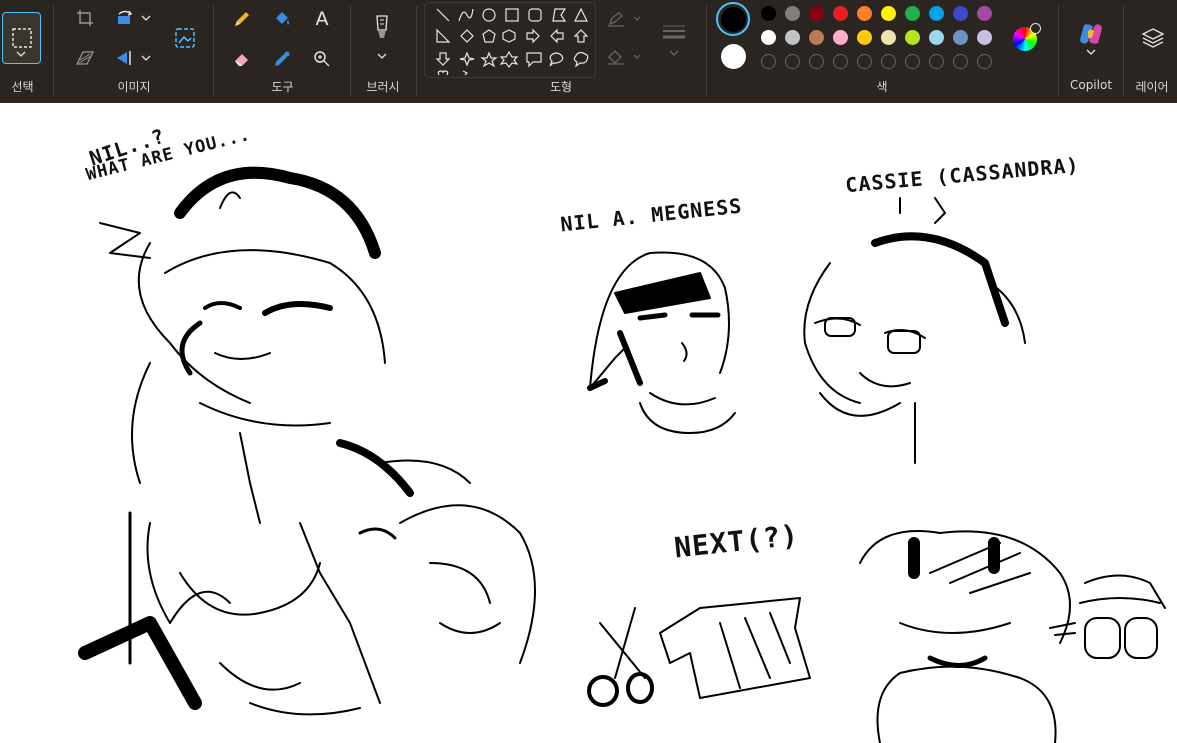 Image resolution: width=1177 pixels, height=743 pixels. Describe the element at coordinates (1027, 37) in the screenshot. I see `edit-colors-button` at that location.